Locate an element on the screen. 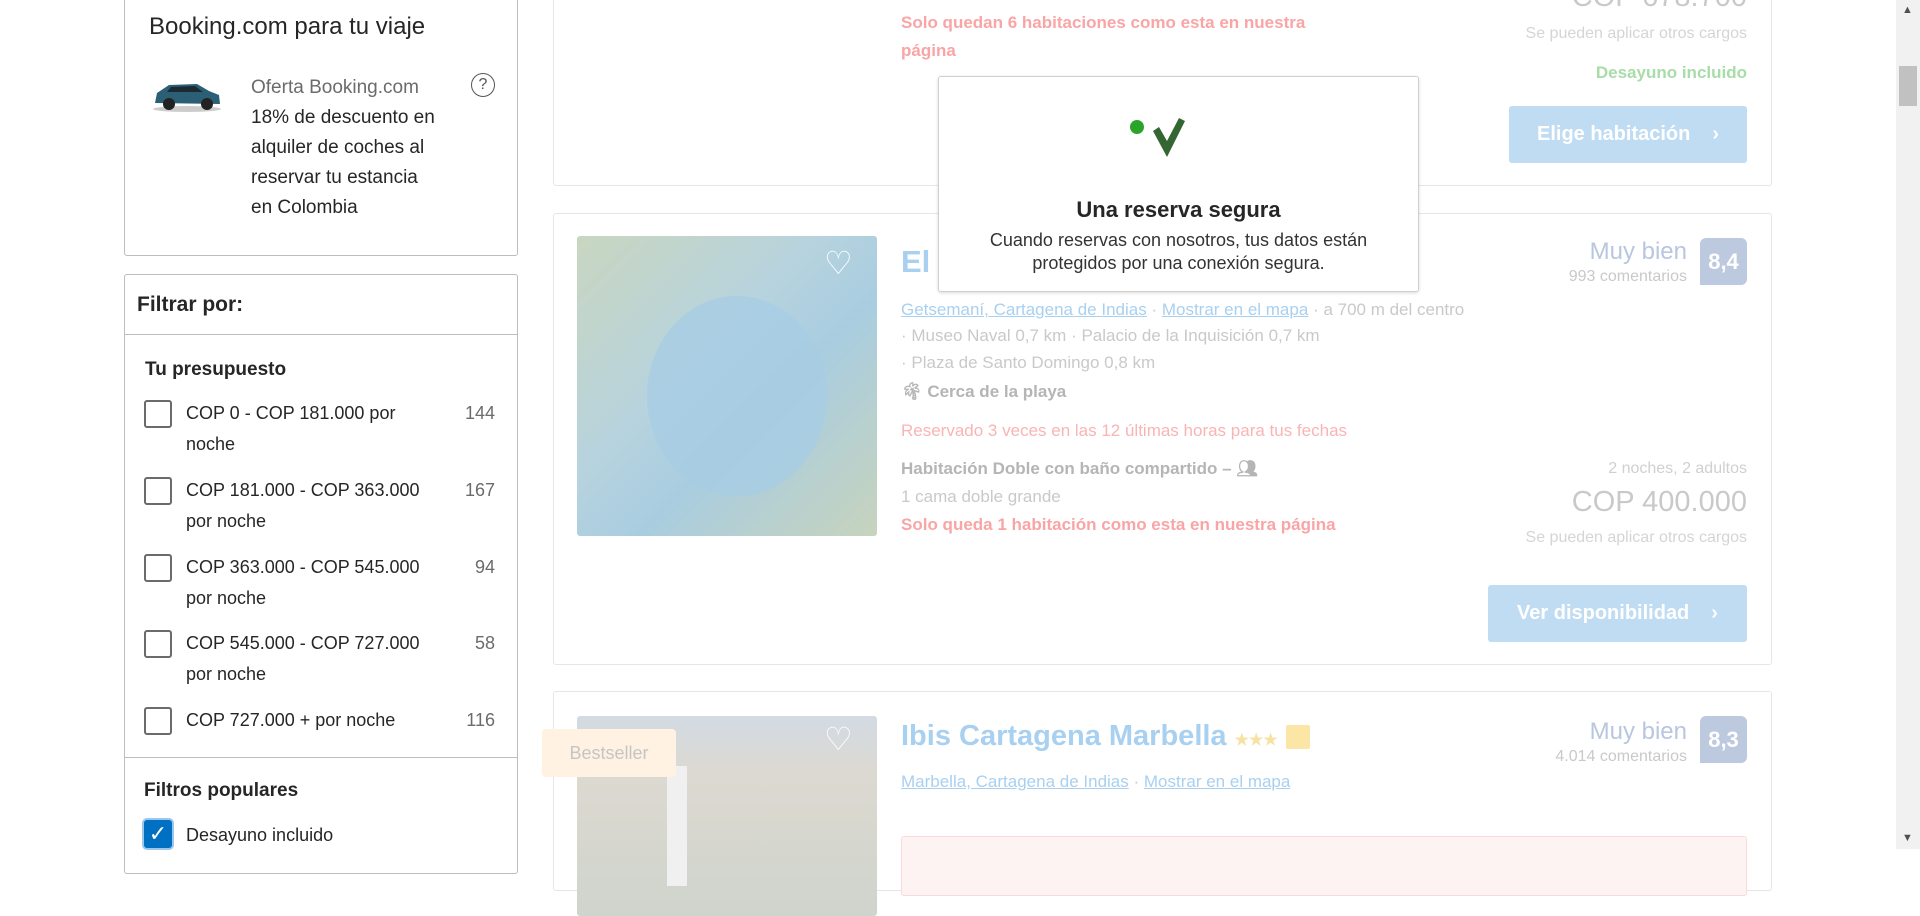  two-guests-icon: 👥︎ is located at coordinates (1247, 468).